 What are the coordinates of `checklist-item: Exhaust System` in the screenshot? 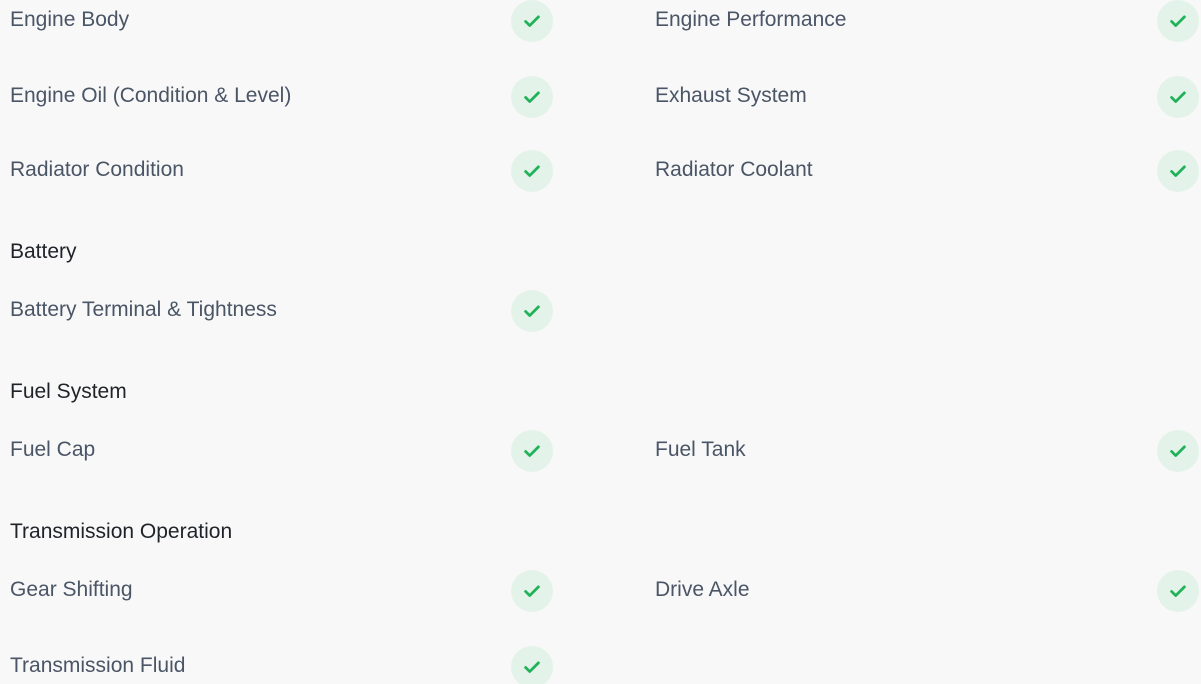 It's located at (927, 97).